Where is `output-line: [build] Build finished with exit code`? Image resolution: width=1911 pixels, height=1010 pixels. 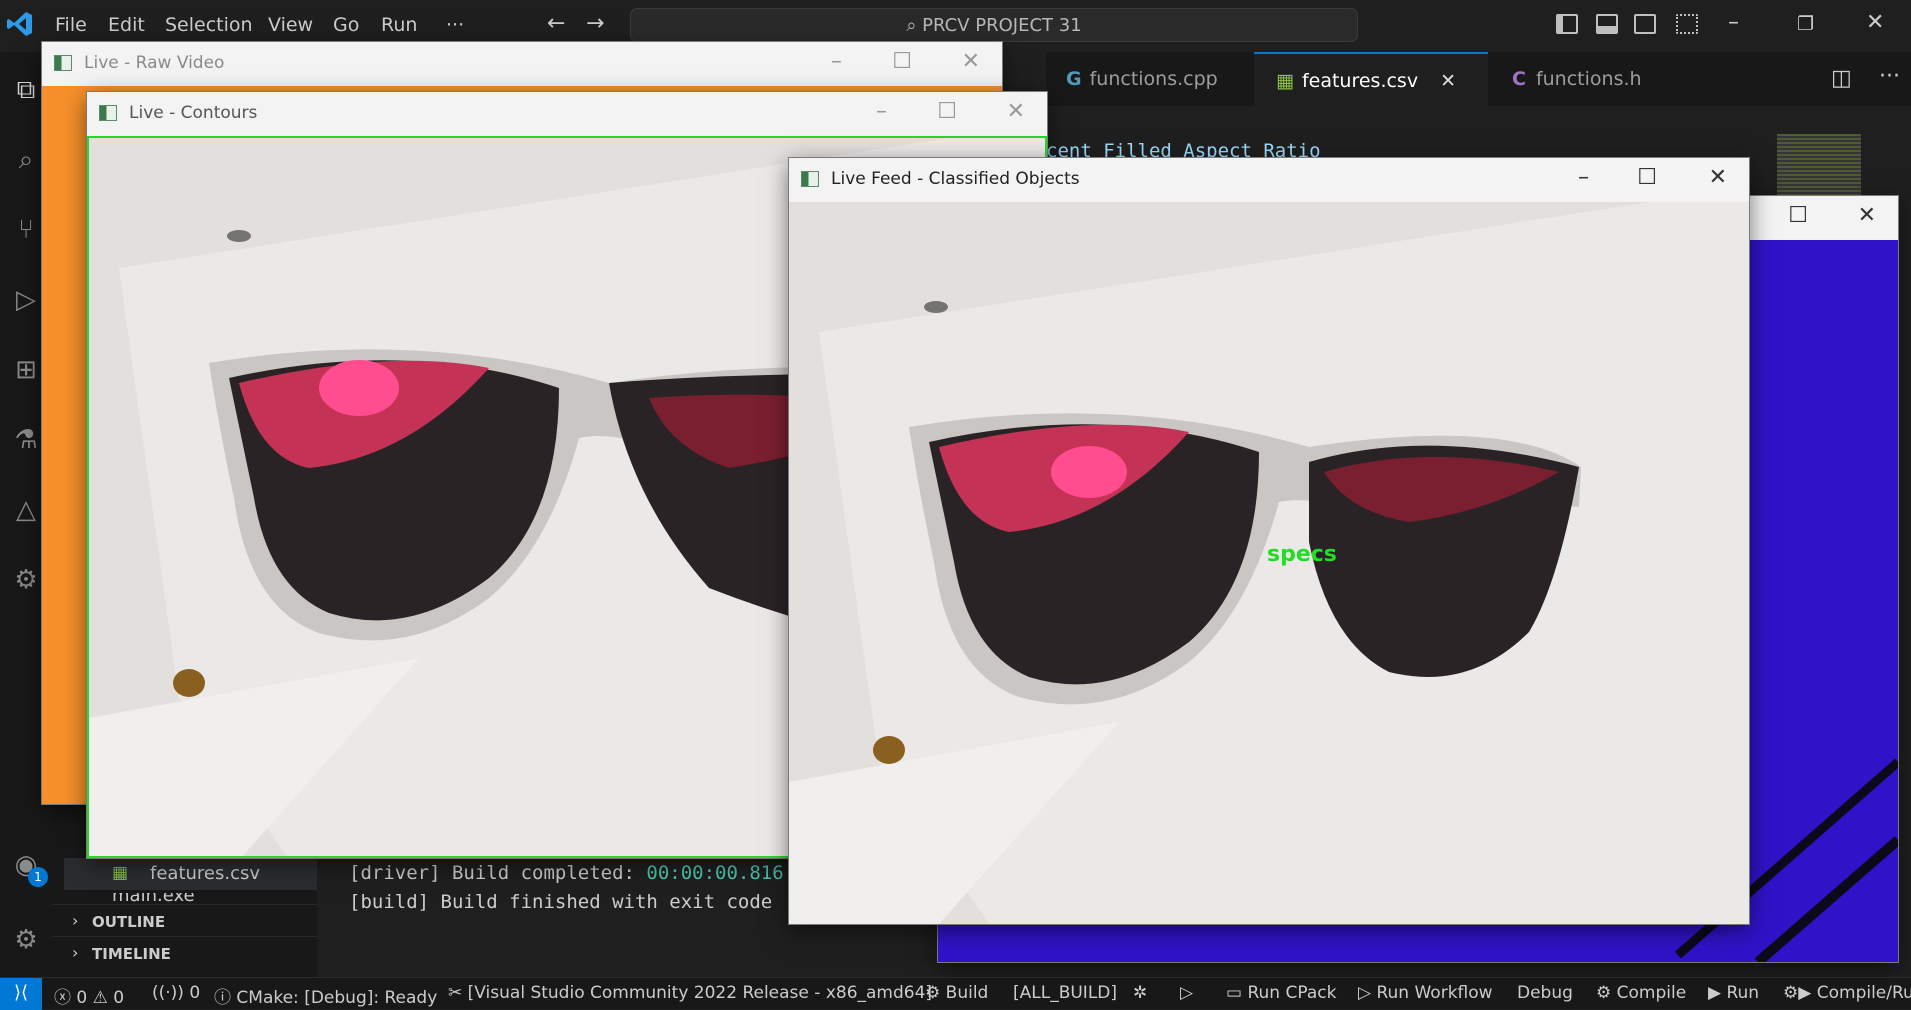
output-line: [build] Build finished with exit code is located at coordinates (566, 902).